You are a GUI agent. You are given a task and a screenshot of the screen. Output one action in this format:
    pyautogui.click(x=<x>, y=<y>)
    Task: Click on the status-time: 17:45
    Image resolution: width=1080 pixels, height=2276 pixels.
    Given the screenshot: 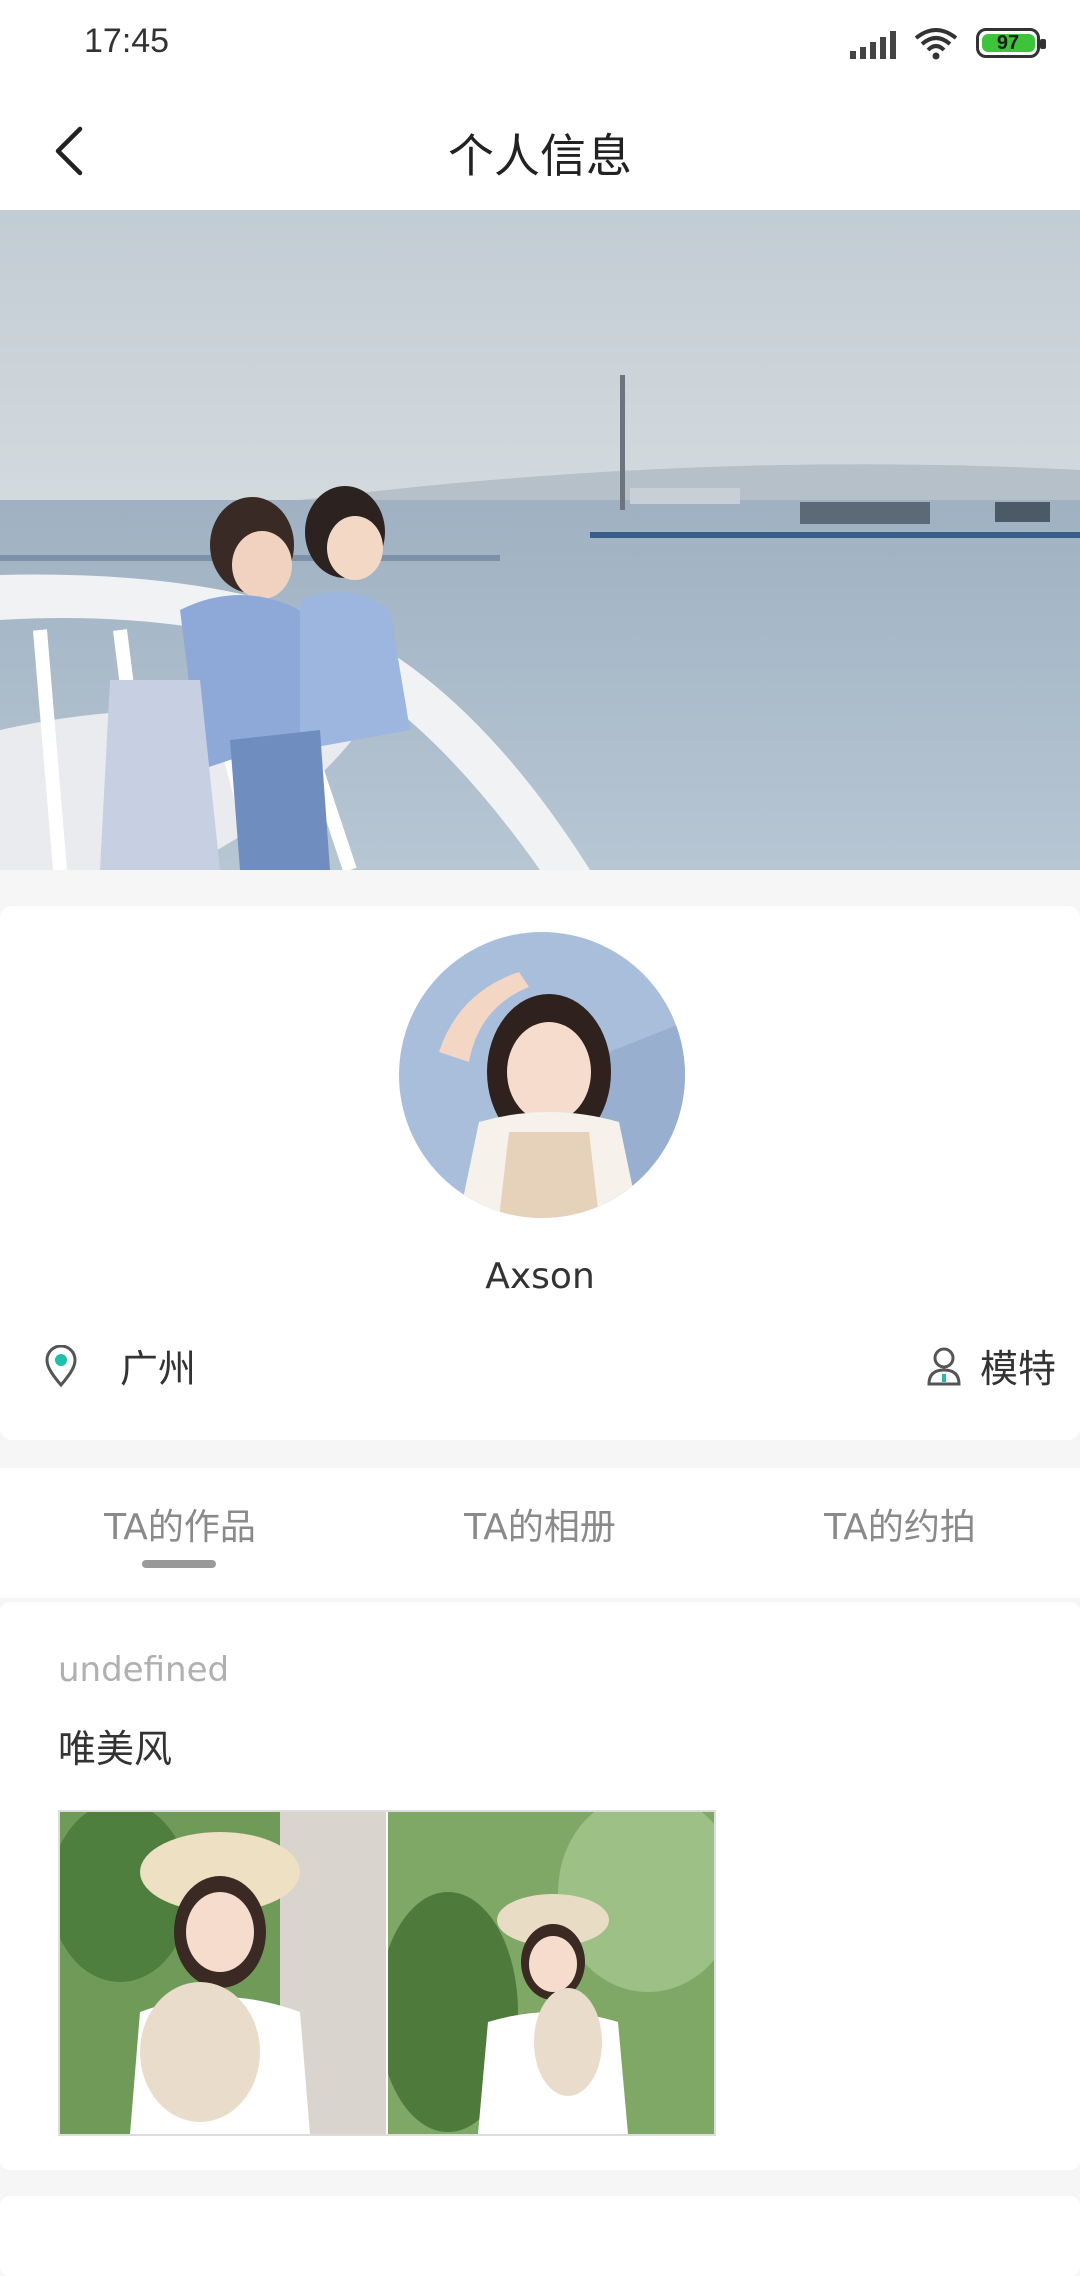 What is the action you would take?
    pyautogui.click(x=127, y=41)
    